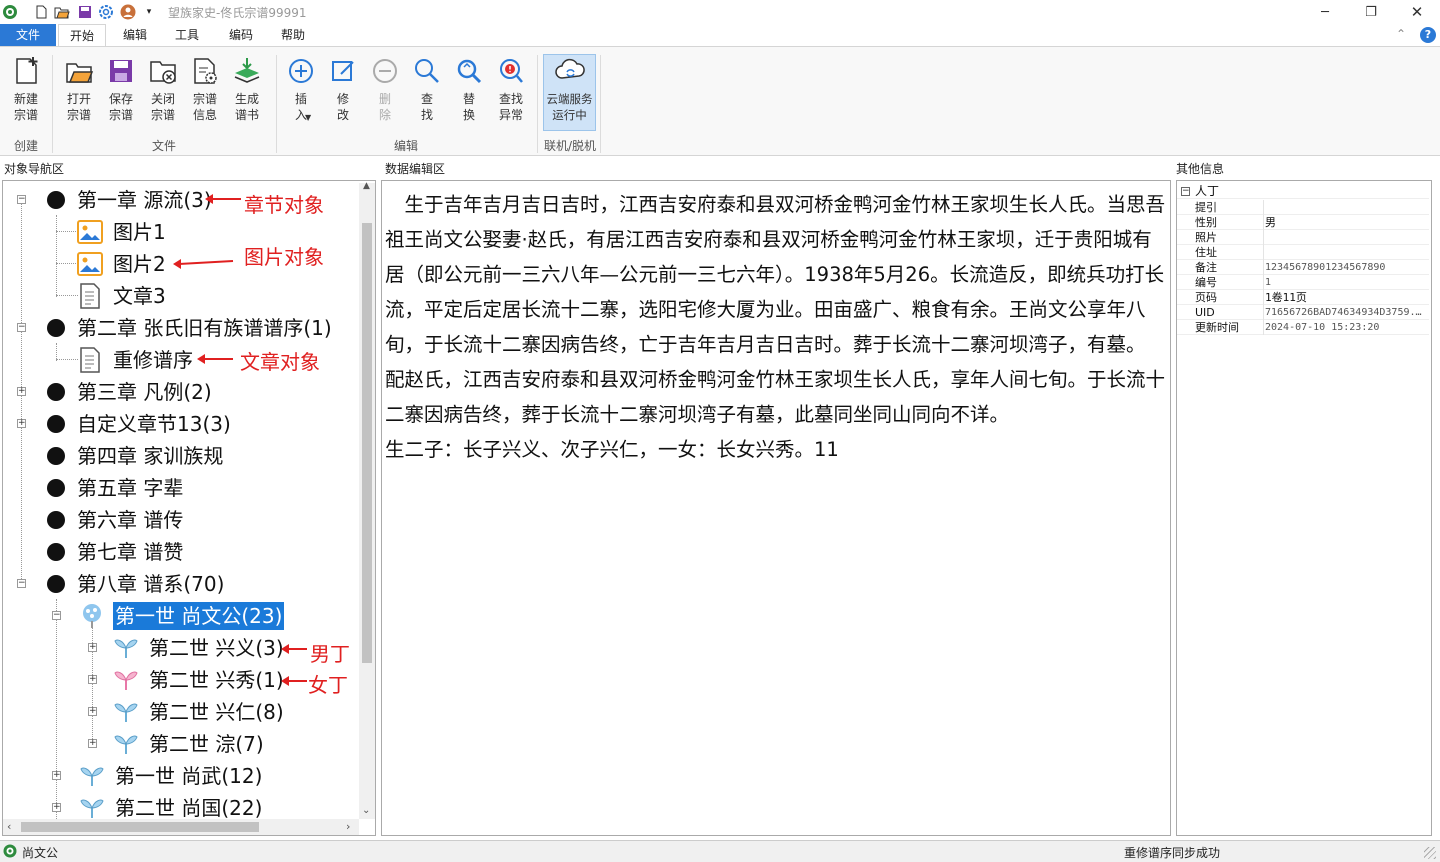  Describe the element at coordinates (199, 680) in the screenshot. I see `tree-node-female: 第二世 兴秀(1)` at that location.